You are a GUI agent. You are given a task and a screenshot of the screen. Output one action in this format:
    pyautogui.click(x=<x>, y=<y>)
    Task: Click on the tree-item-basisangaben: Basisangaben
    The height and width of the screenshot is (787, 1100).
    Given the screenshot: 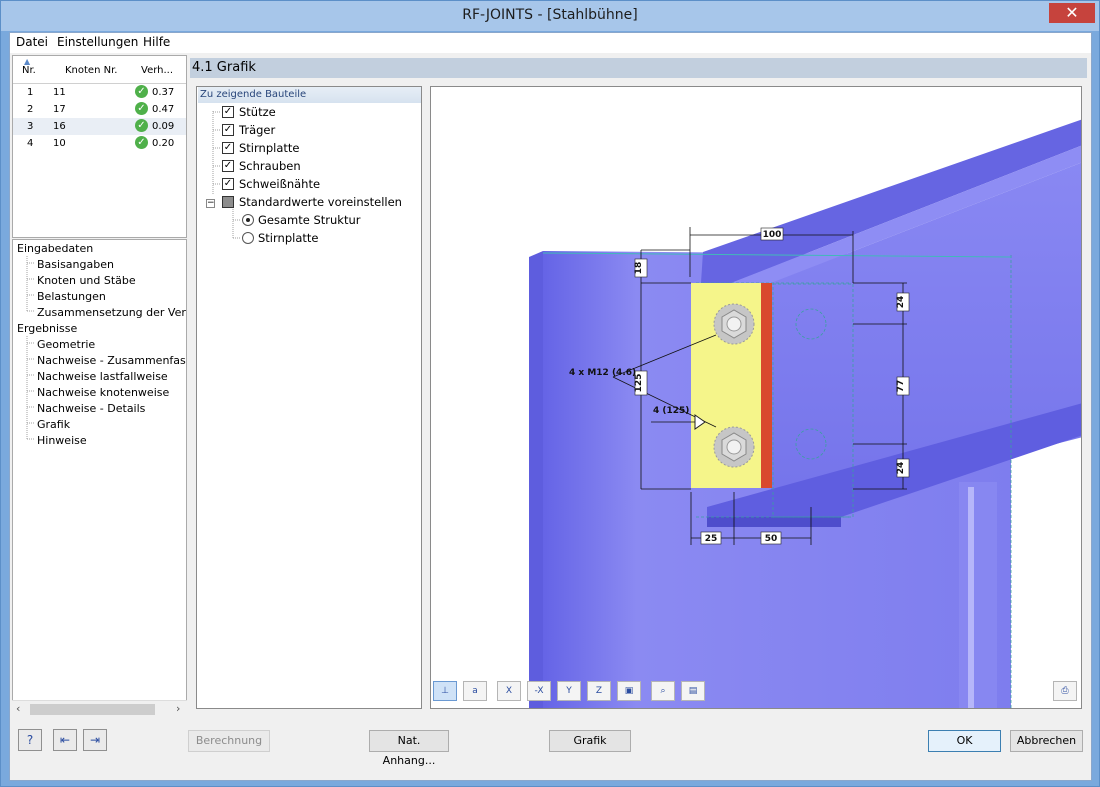 What is the action you would take?
    pyautogui.click(x=75, y=264)
    